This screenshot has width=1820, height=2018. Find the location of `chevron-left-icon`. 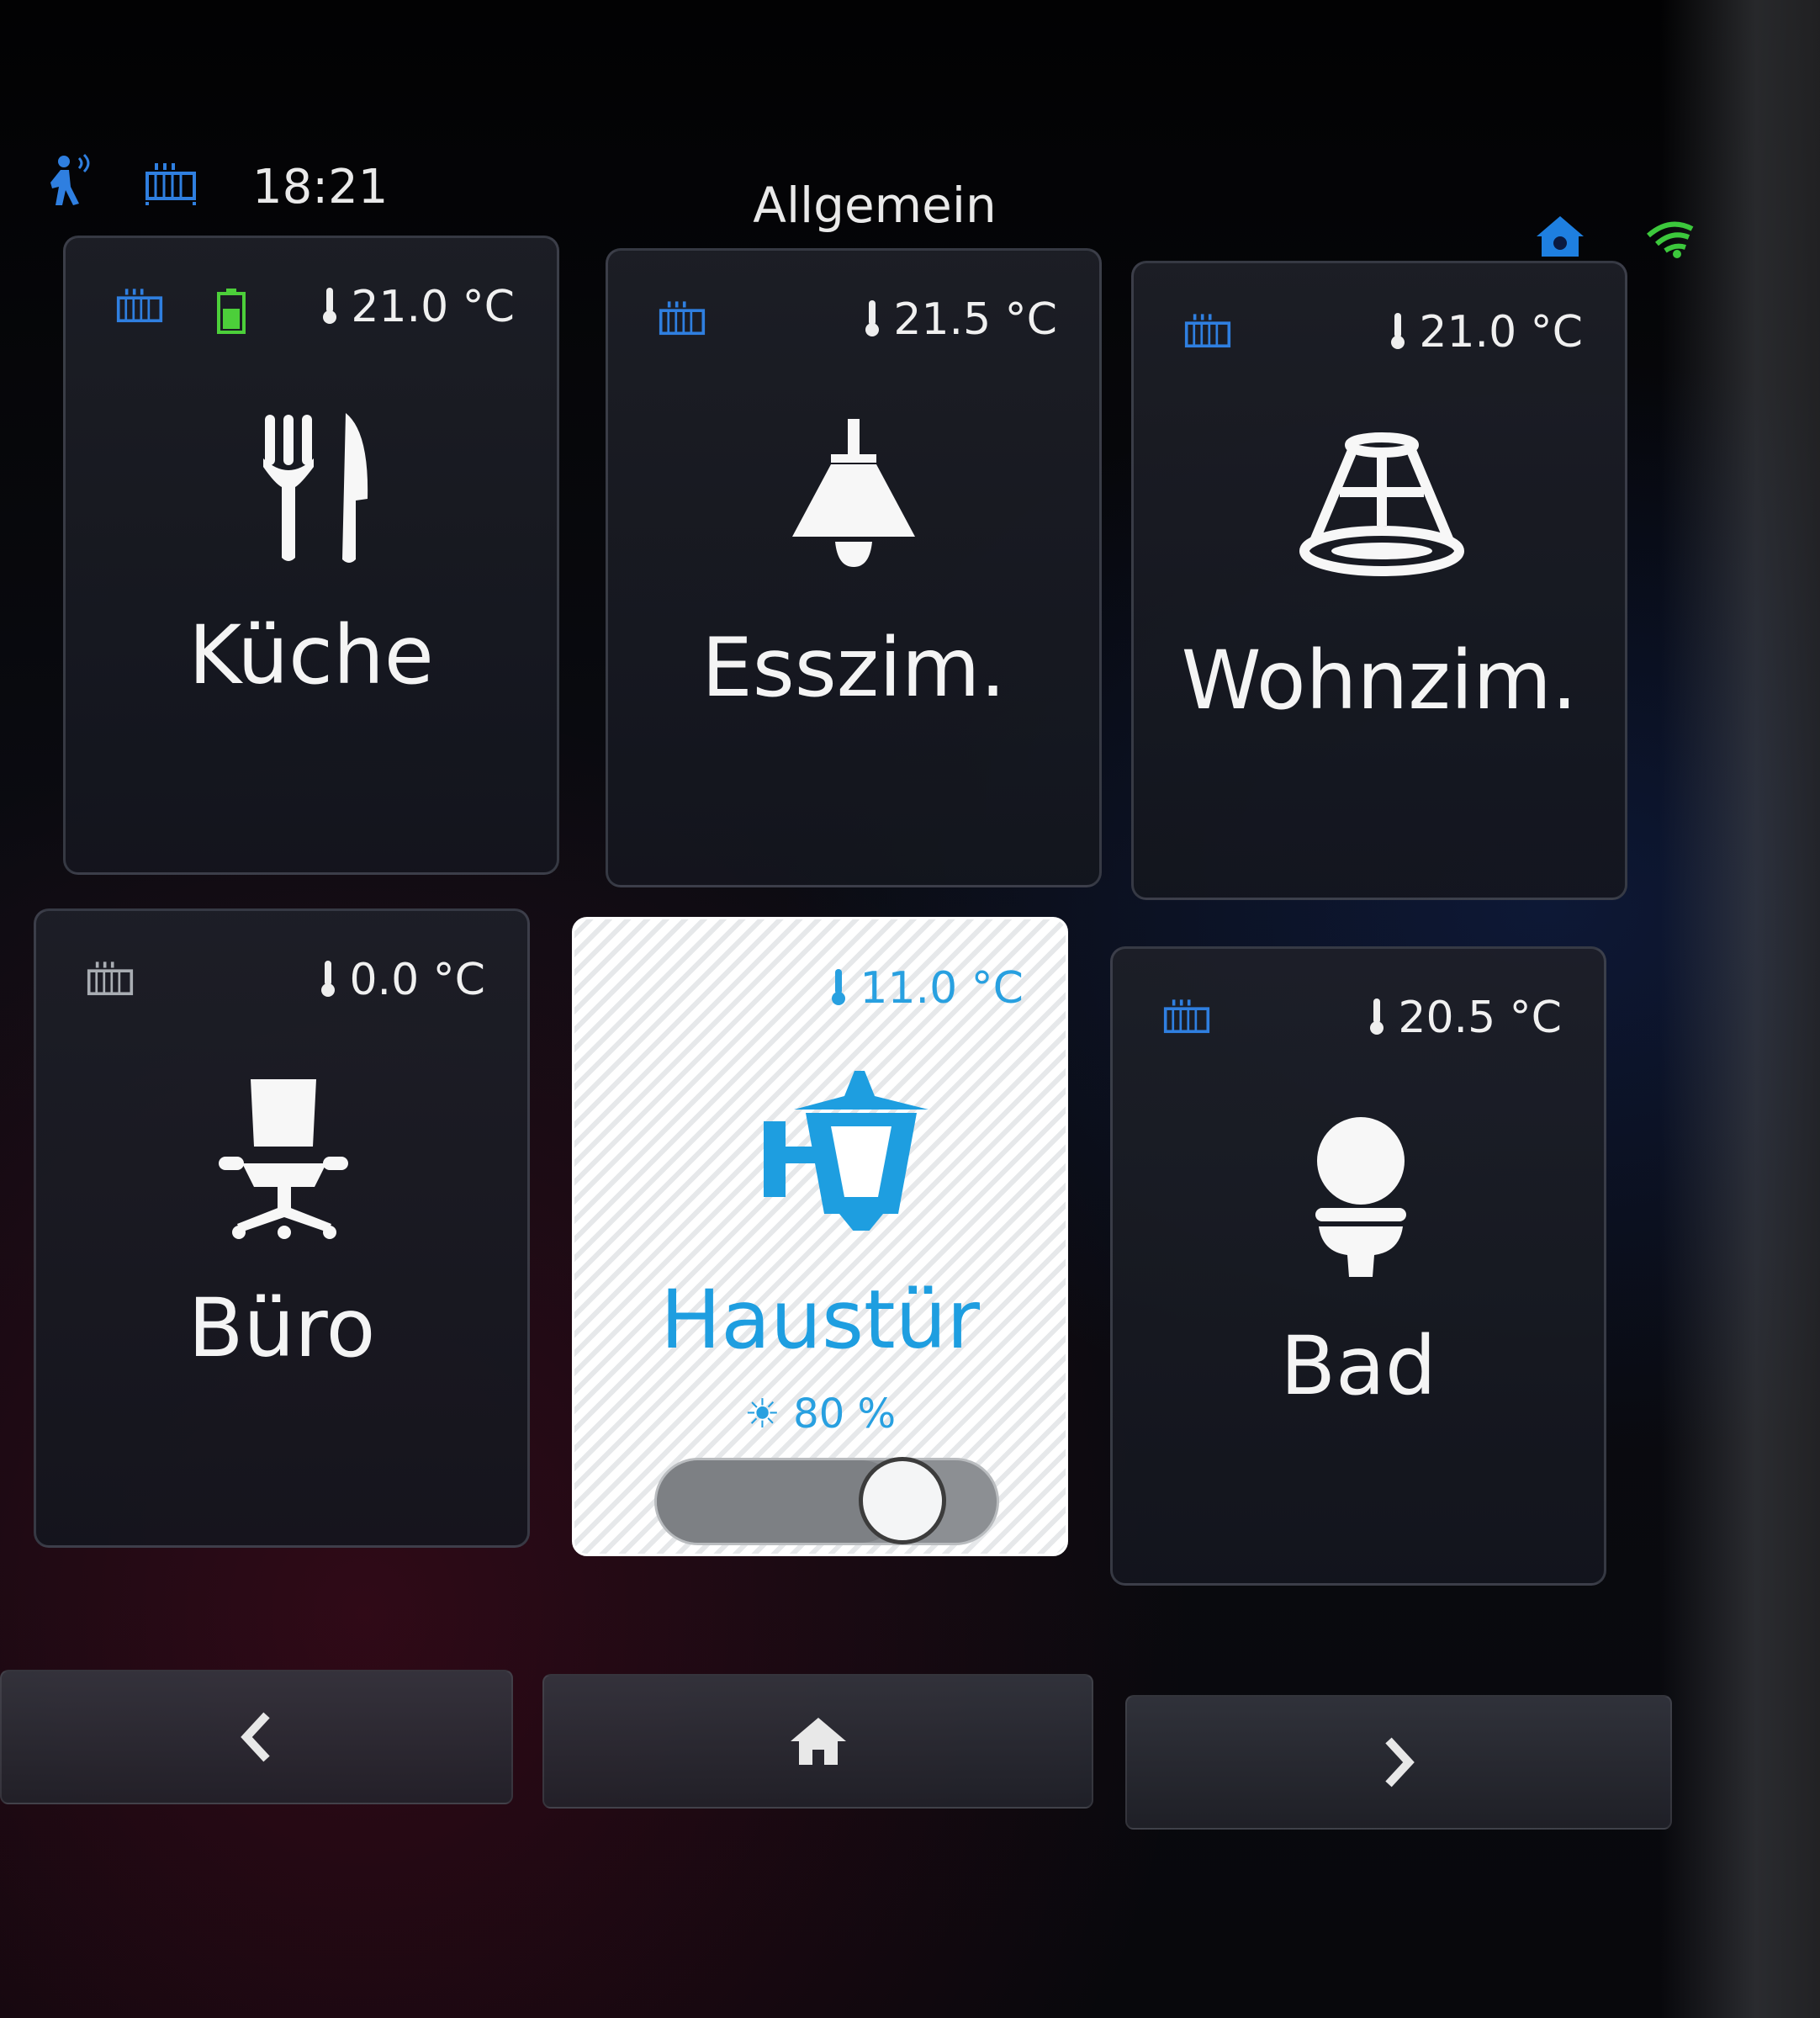

chevron-left-icon is located at coordinates (255, 1737).